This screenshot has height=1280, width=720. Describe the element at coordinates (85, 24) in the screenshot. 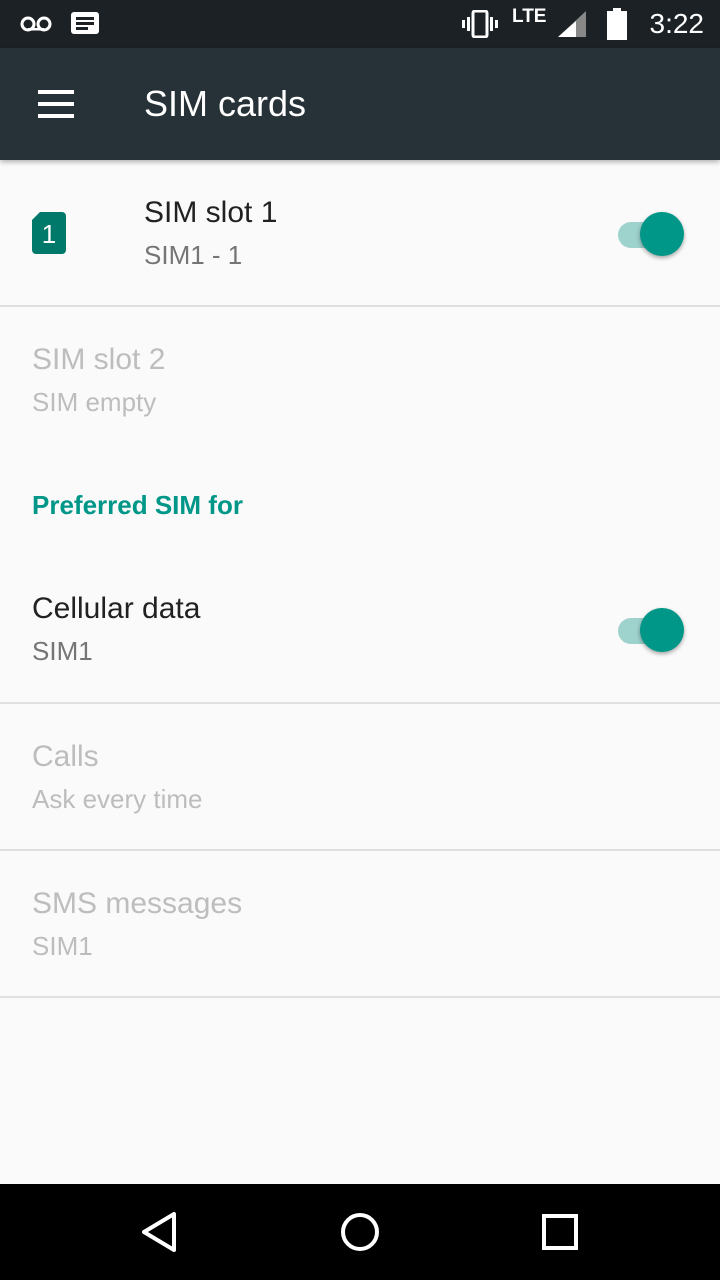

I see `message-icon` at that location.